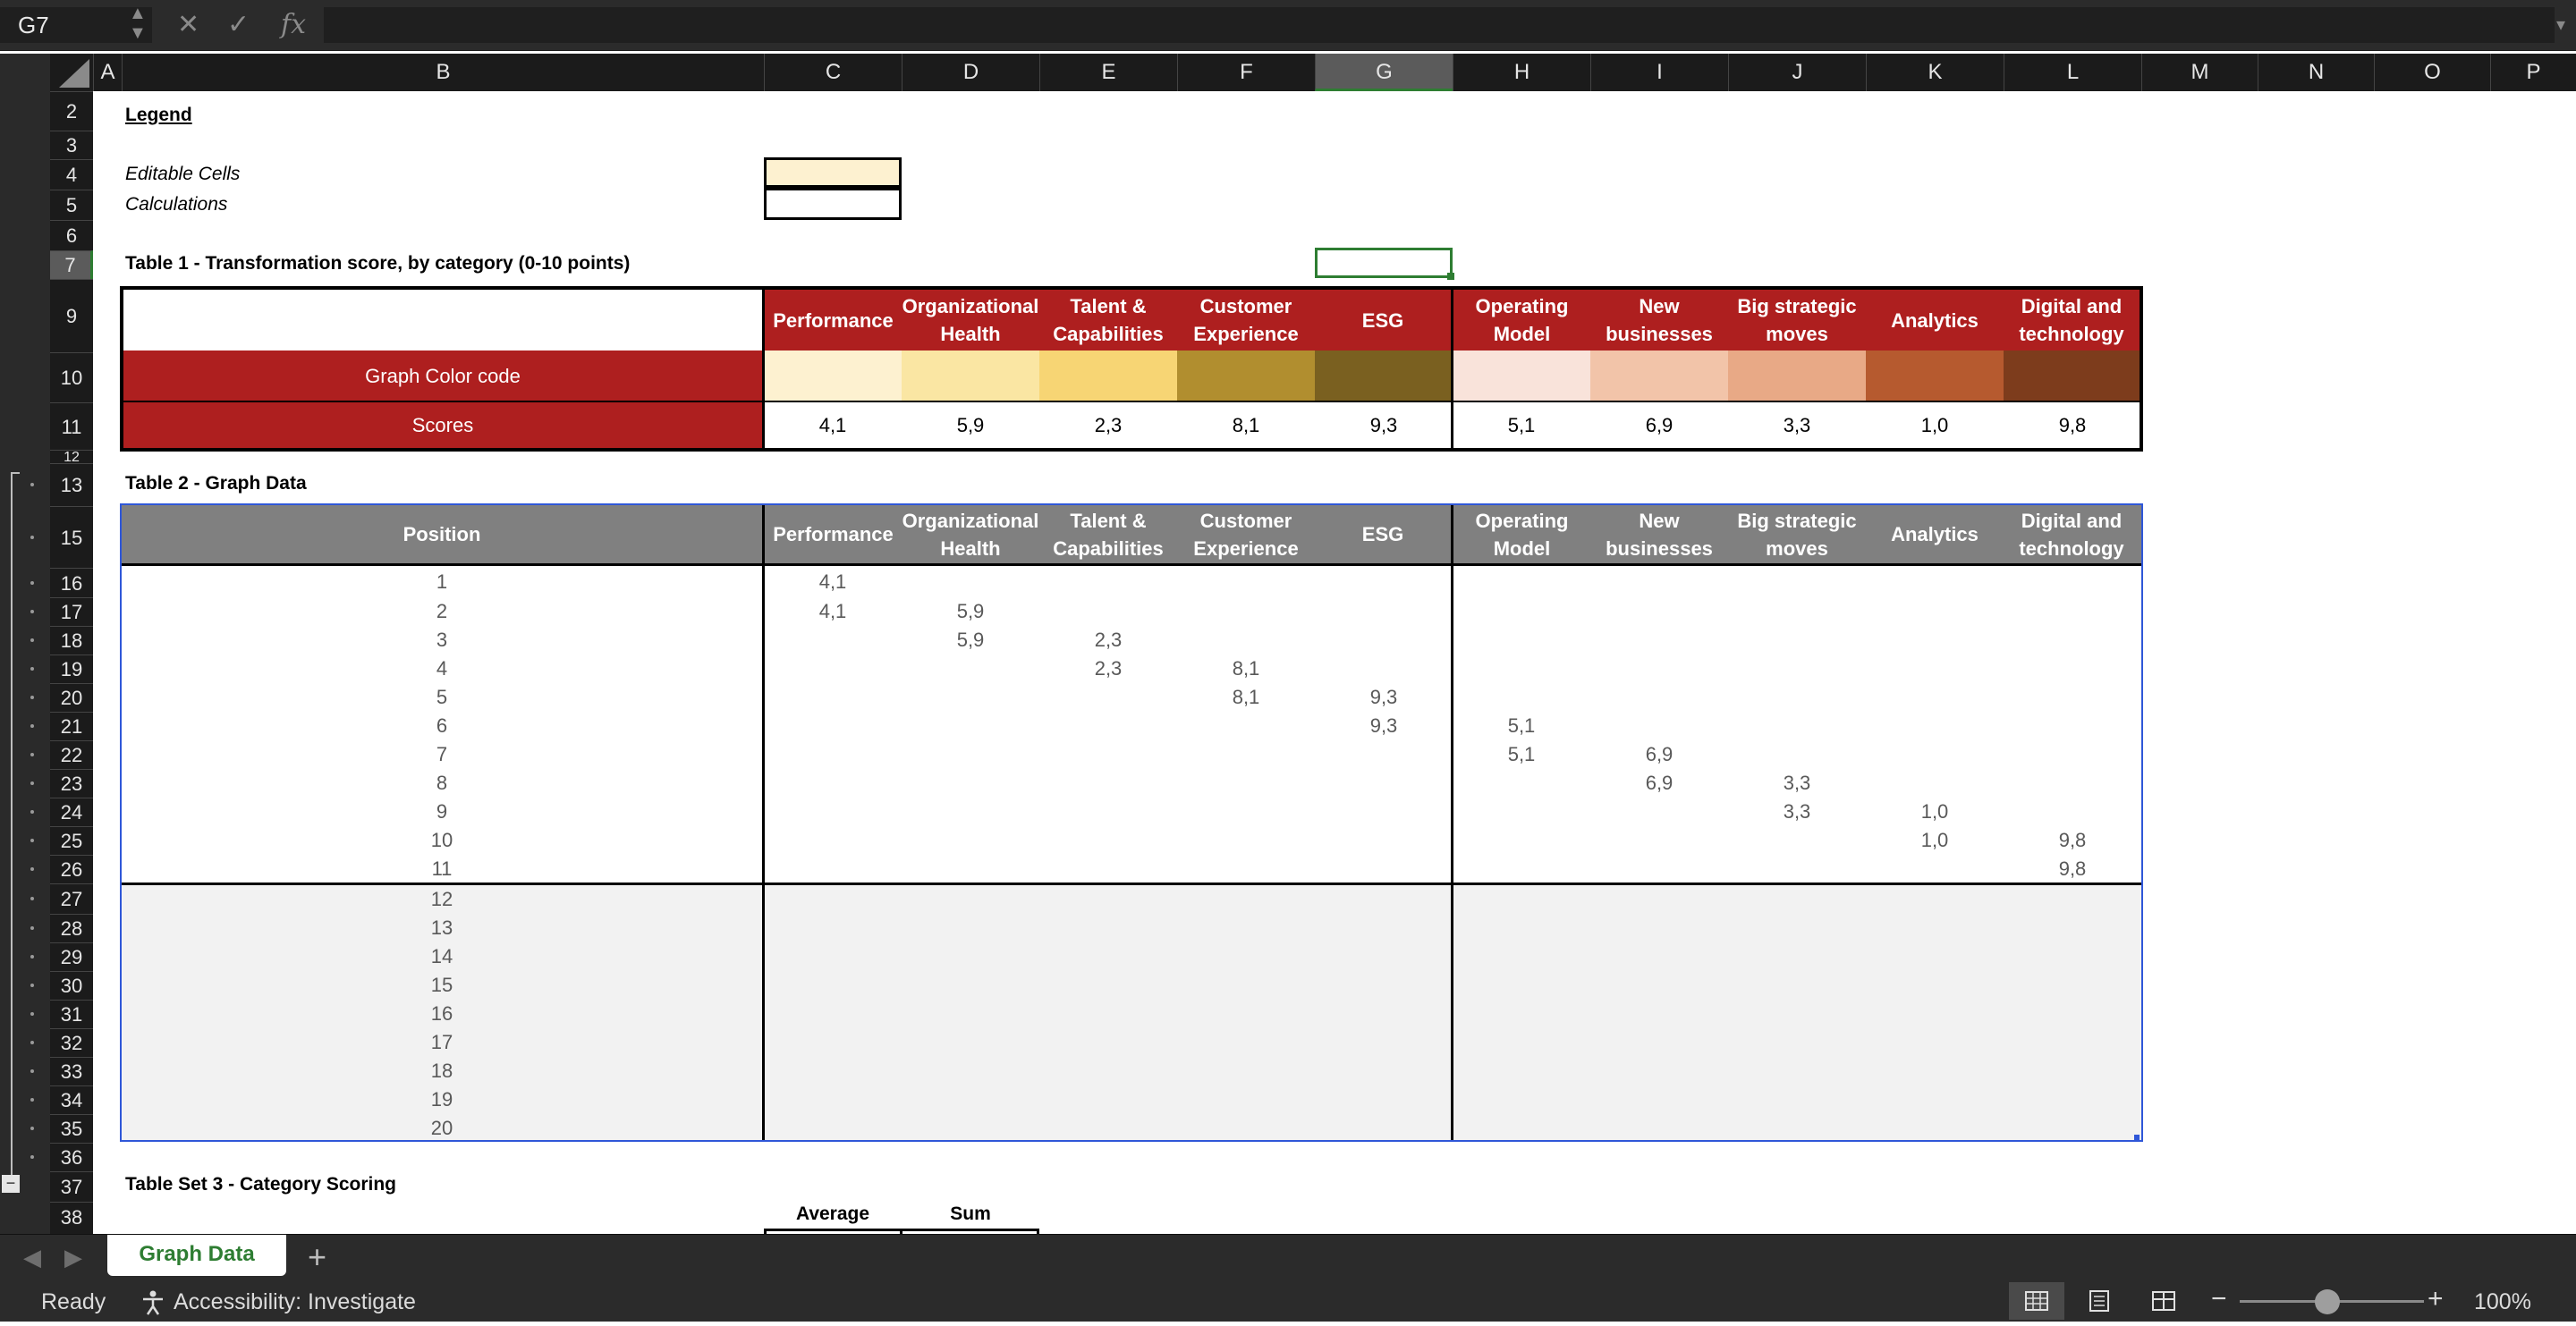 This screenshot has height=1326, width=2576. I want to click on table2-header-organizational-health: Organizational Health, so click(970, 534).